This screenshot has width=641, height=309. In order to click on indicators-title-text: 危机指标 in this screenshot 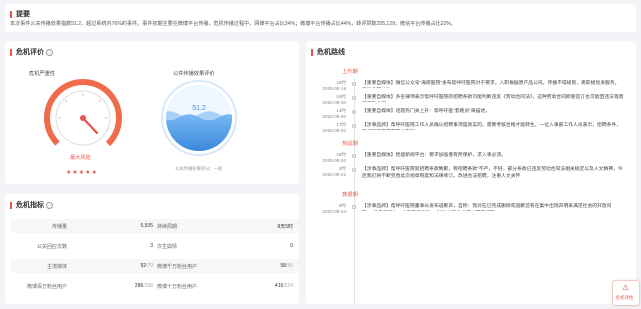, I will do `click(30, 205)`.